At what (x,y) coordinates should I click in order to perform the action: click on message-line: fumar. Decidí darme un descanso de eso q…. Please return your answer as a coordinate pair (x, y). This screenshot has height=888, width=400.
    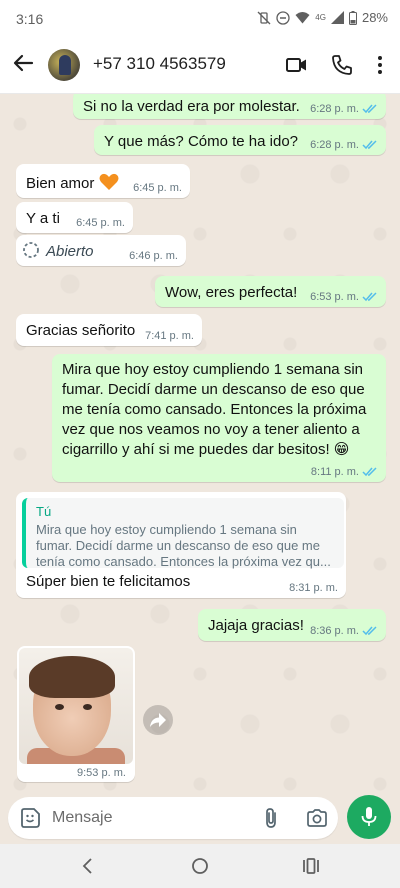
    Looking at the image, I should click on (213, 389).